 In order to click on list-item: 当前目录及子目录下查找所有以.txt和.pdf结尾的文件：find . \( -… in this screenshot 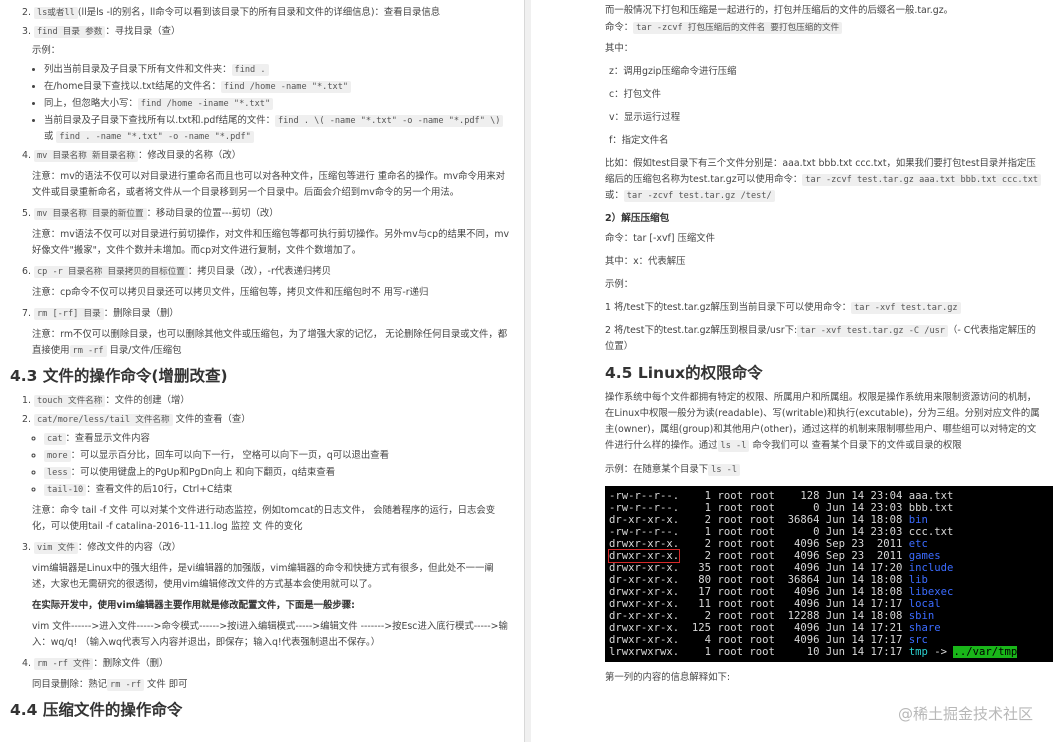, I will do `click(277, 129)`.